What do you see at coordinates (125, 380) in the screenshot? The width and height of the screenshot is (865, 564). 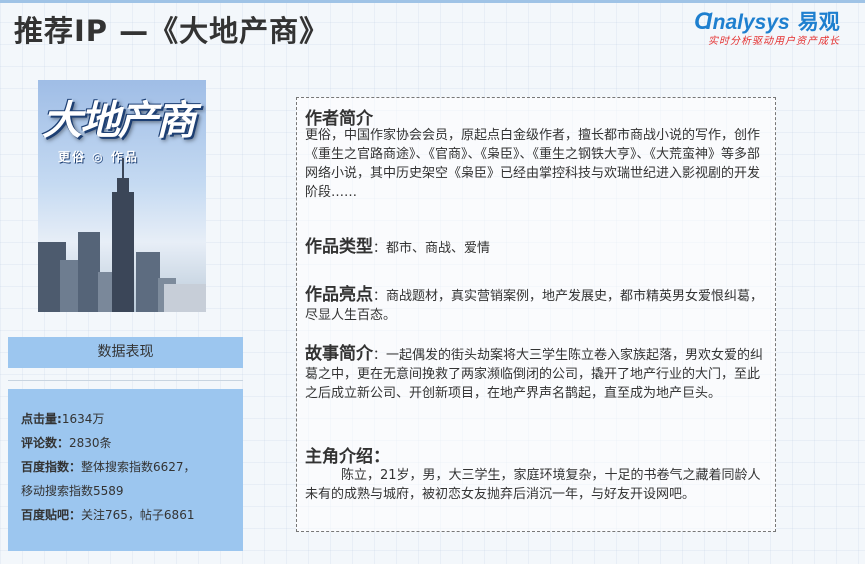 I see `divider` at bounding box center [125, 380].